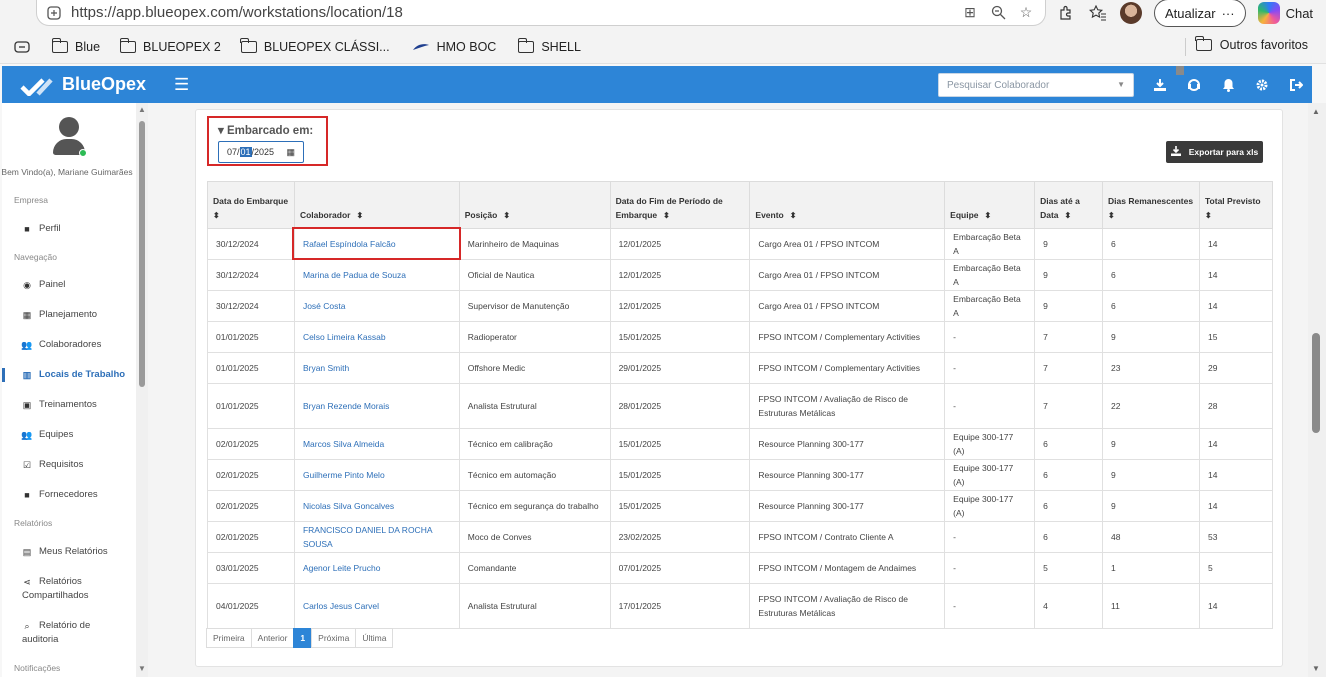  What do you see at coordinates (1069, 205) in the screenshot?
I see `col-header-dias-ate-data: Dias até a Data ⬍` at bounding box center [1069, 205].